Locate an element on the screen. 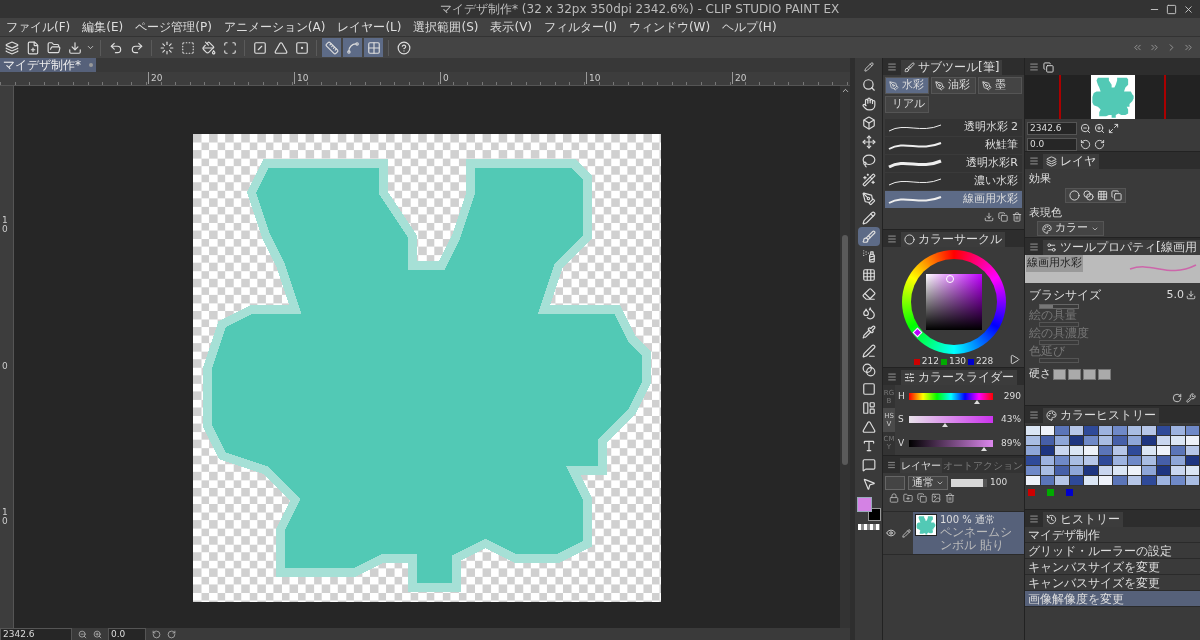  menu-item: ヘルプ(H) is located at coordinates (749, 27).